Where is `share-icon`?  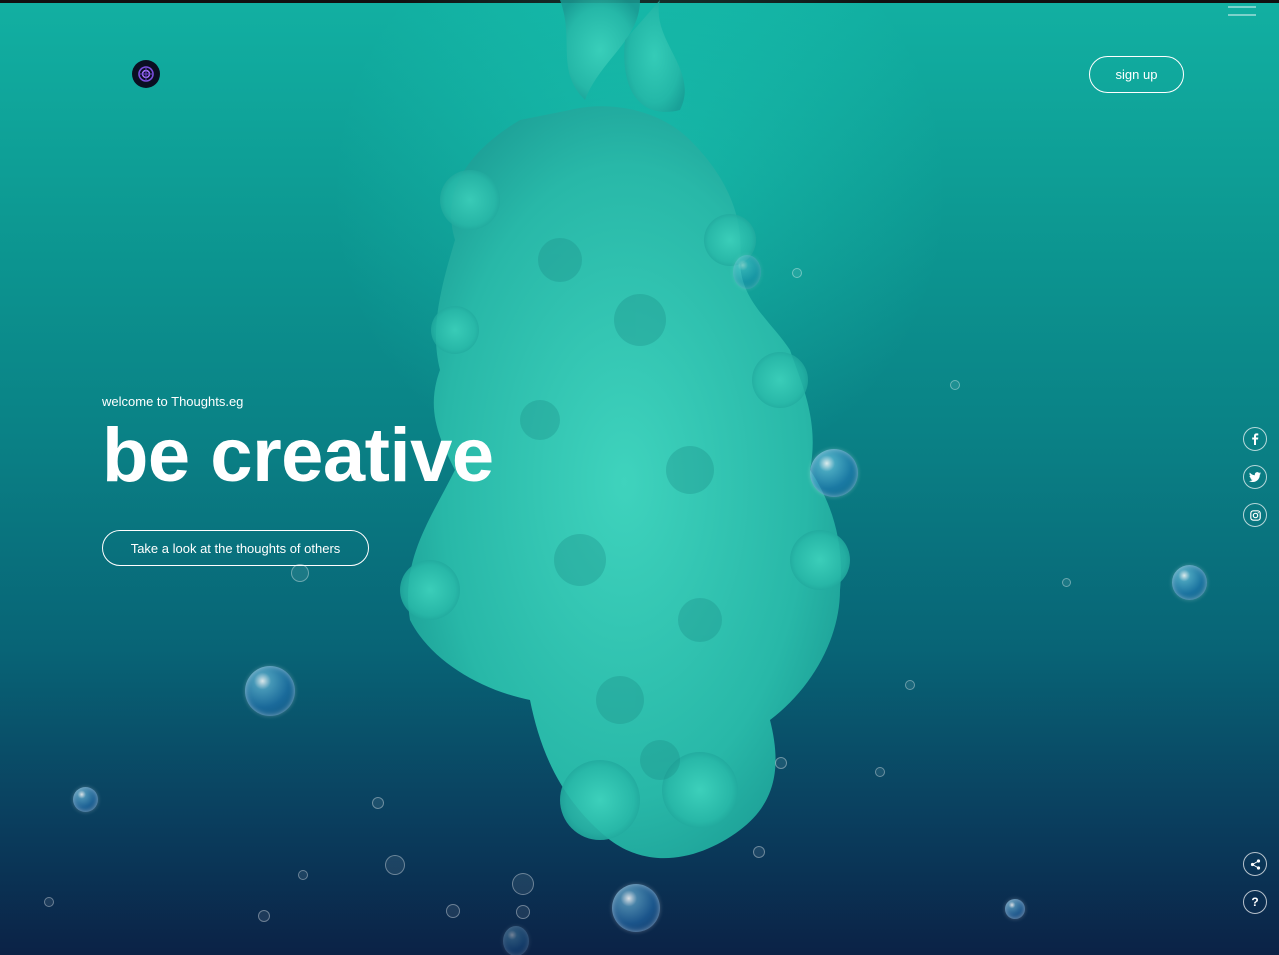
share-icon is located at coordinates (1255, 864).